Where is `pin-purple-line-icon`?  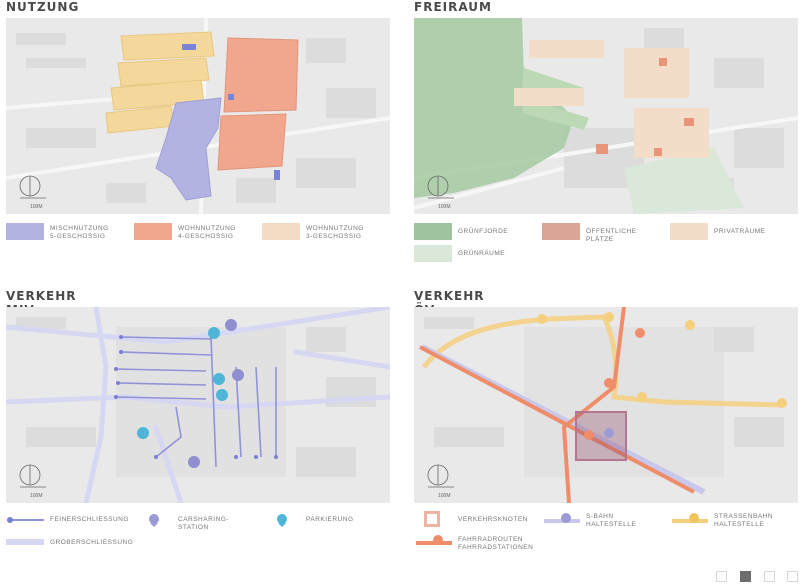
pin-purple-line-icon is located at coordinates (562, 518).